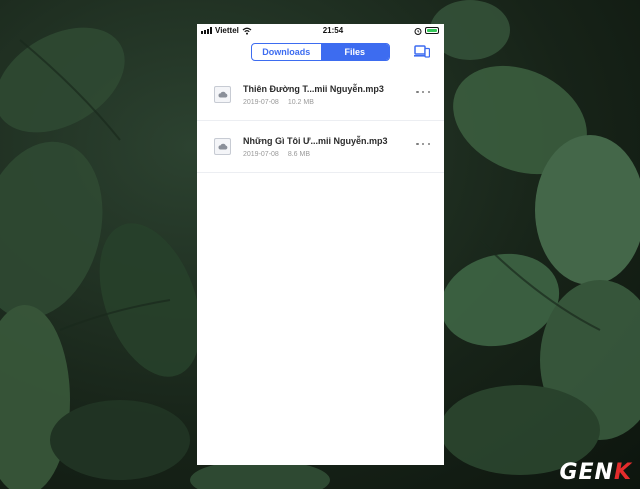 The height and width of the screenshot is (489, 640). What do you see at coordinates (622, 472) in the screenshot?
I see `watermark-accent: K` at bounding box center [622, 472].